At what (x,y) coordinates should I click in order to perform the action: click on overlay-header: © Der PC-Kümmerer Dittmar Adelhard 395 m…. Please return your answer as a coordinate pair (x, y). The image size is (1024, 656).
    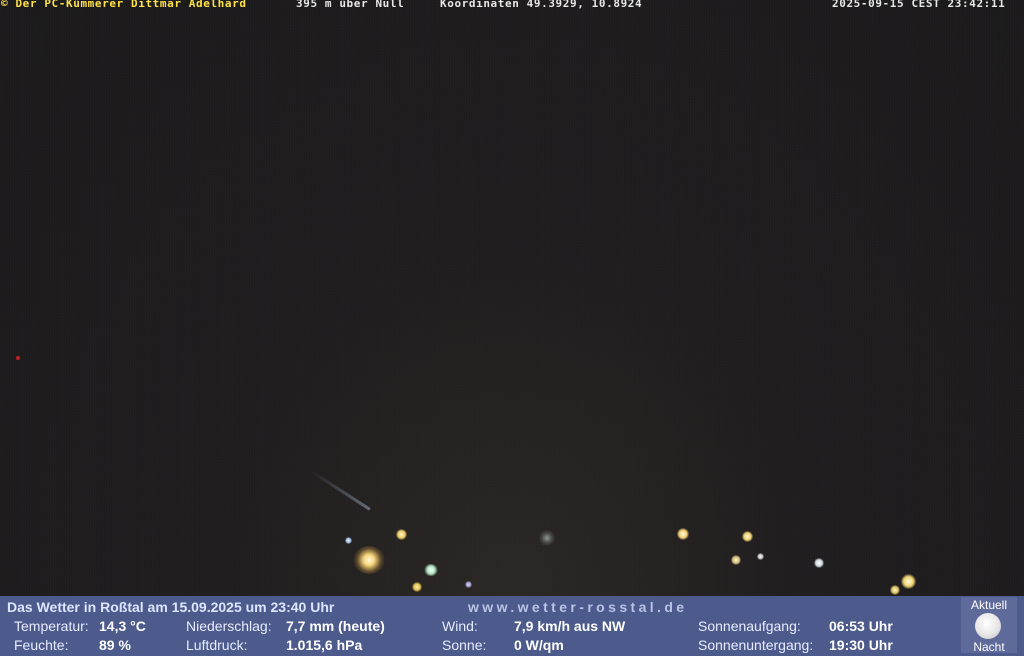
    Looking at the image, I should click on (512, 5).